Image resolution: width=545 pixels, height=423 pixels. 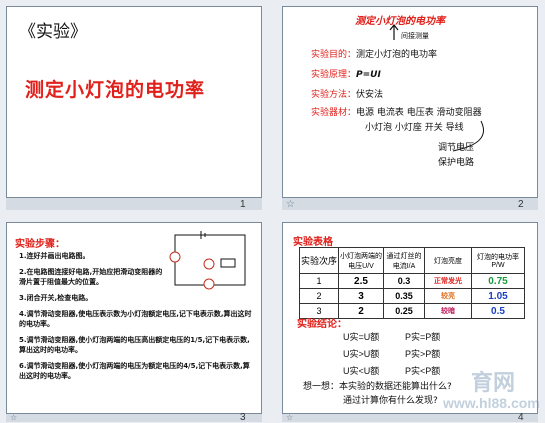 I want to click on table-cell: 0.3, so click(x=404, y=281).